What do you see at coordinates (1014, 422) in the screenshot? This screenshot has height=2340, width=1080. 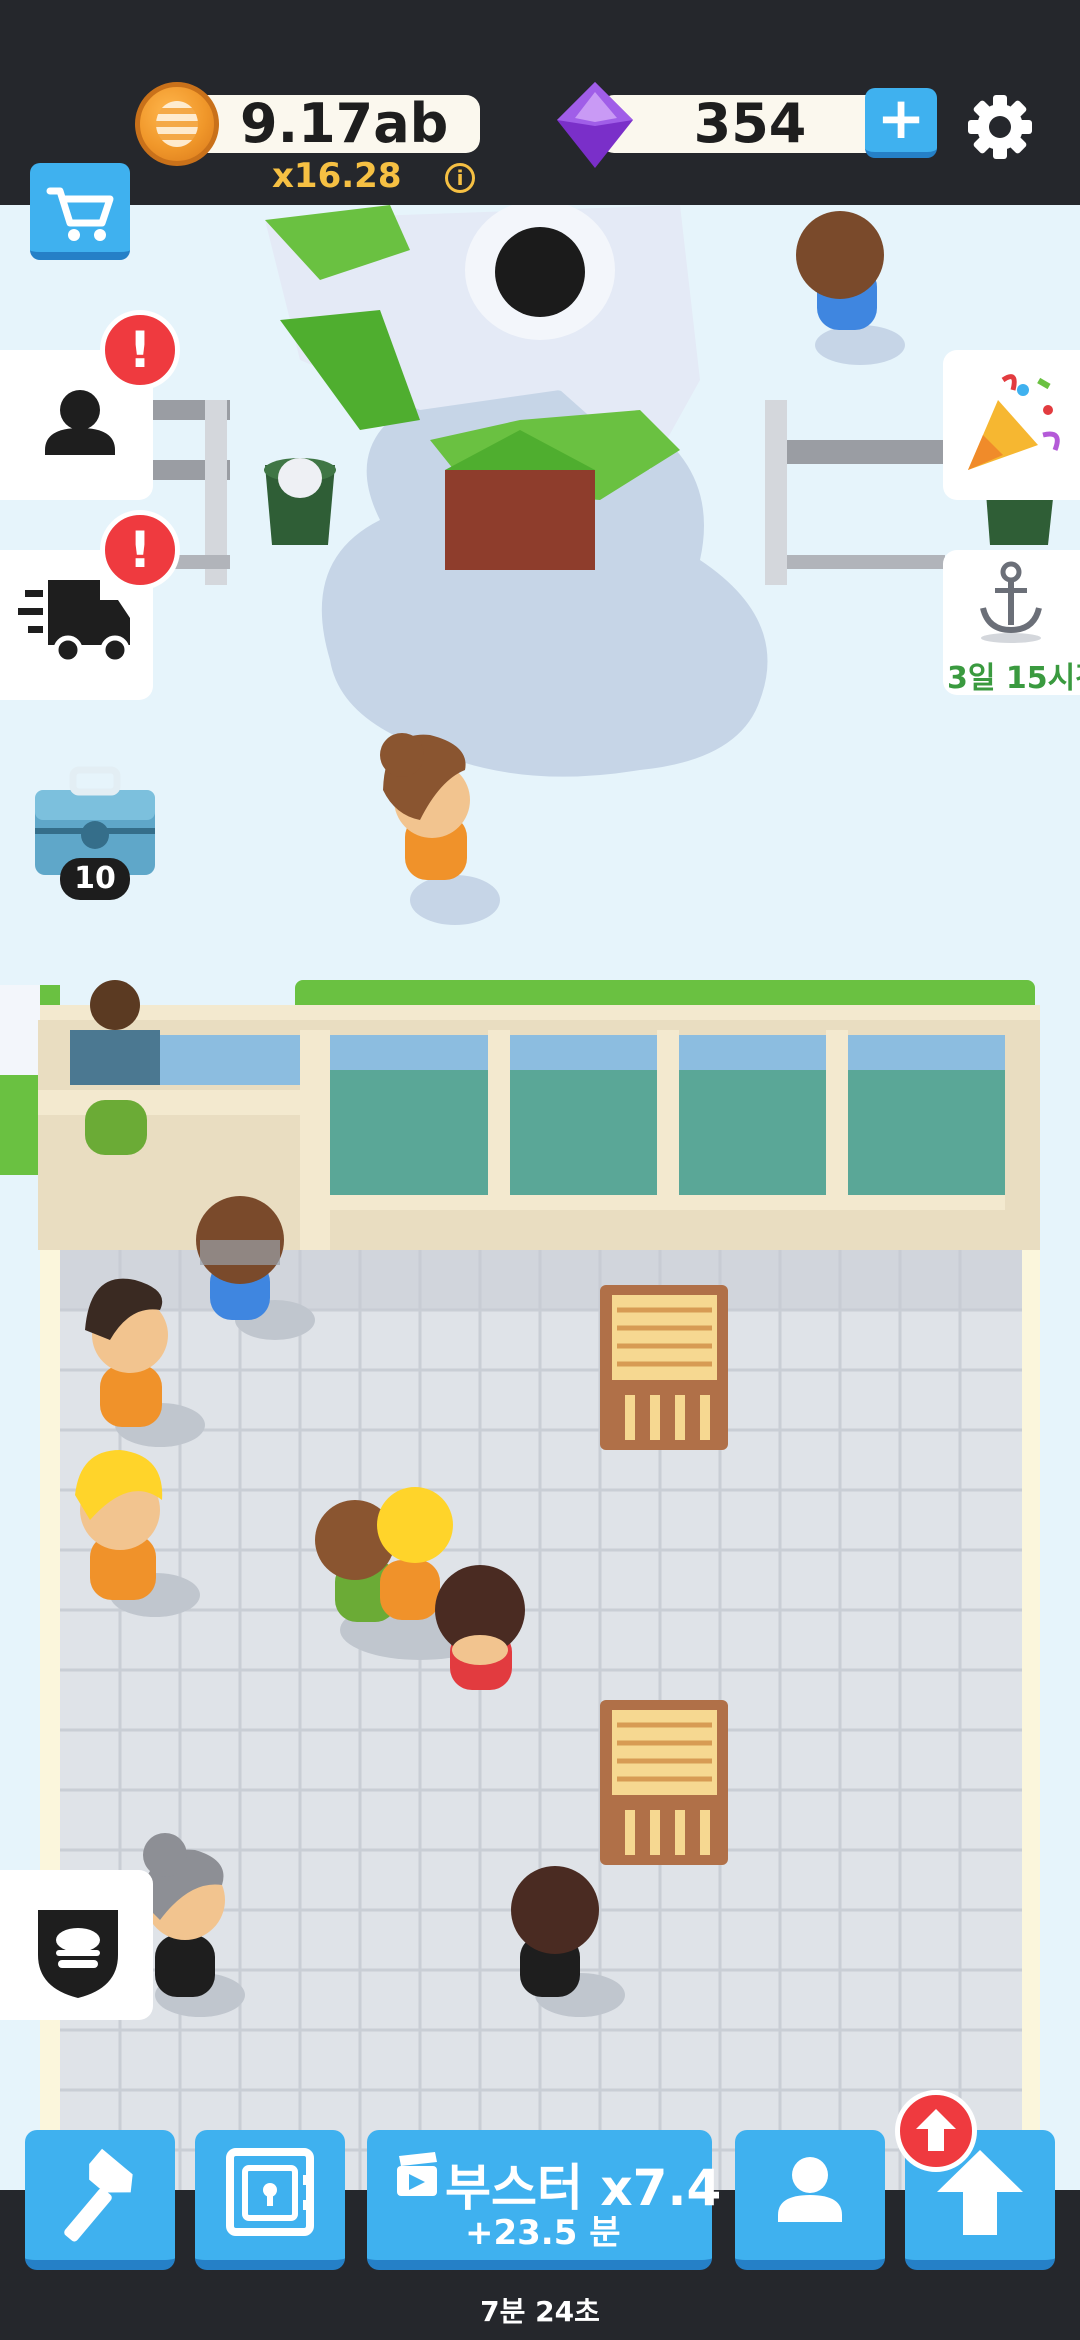 I see `party-popper-icon` at bounding box center [1014, 422].